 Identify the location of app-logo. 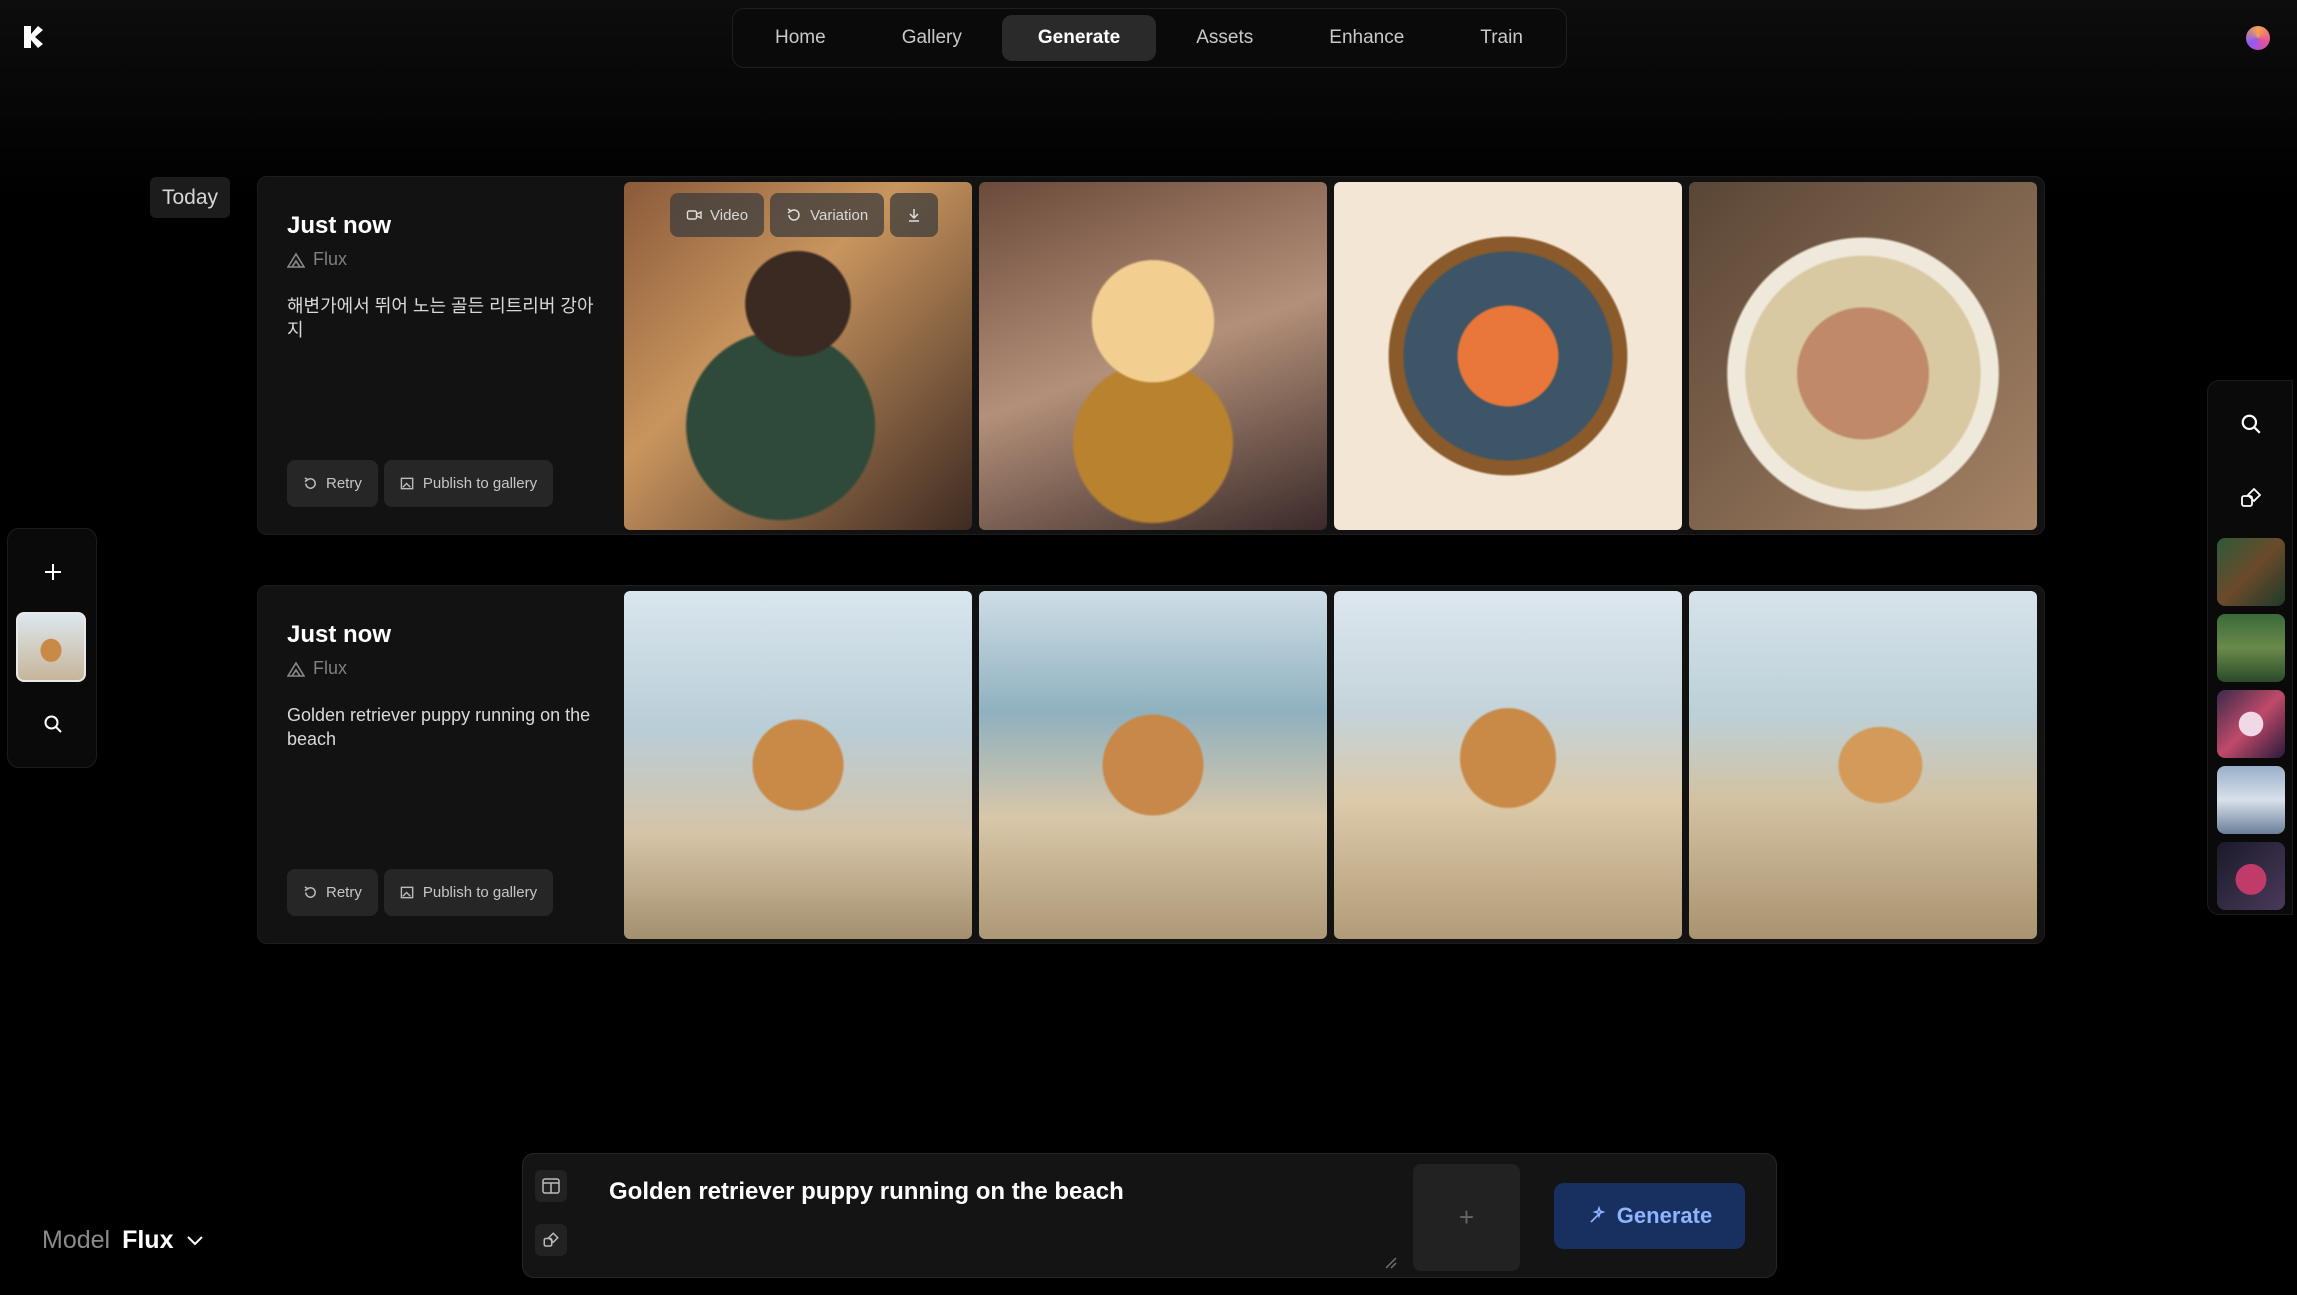
(33, 37).